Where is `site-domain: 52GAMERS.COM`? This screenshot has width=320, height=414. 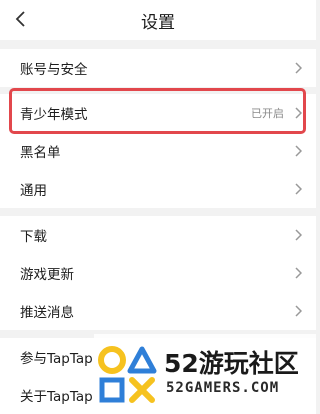
site-domain: 52GAMERS.COM is located at coordinates (223, 388).